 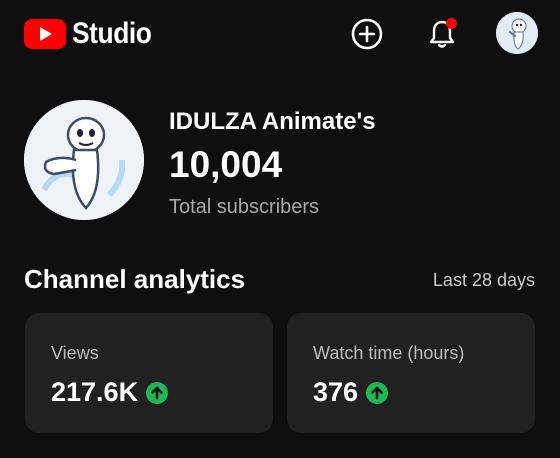 What do you see at coordinates (112, 33) in the screenshot?
I see `logo-text: Studio` at bounding box center [112, 33].